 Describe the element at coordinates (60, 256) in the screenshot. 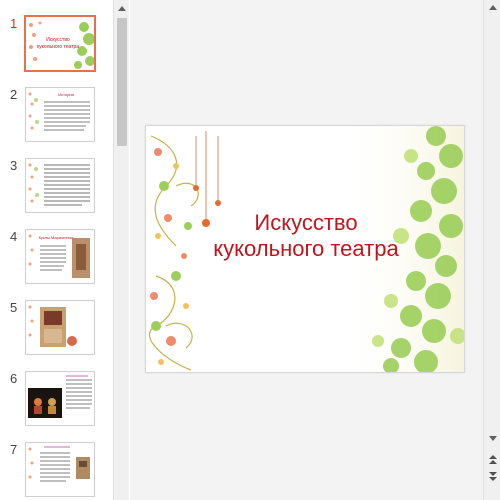

I see `thumbnail-image: Куклы Марионетки` at that location.